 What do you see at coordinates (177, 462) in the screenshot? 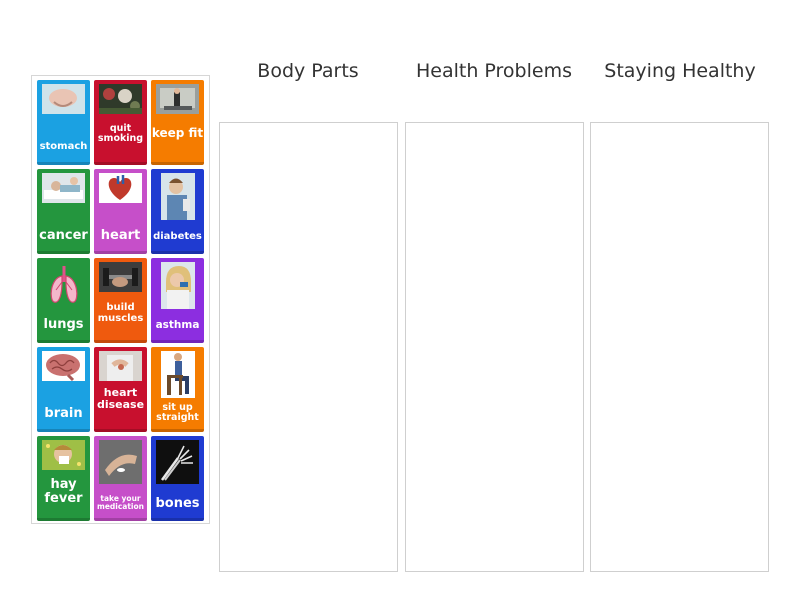
I see `bones-image` at bounding box center [177, 462].